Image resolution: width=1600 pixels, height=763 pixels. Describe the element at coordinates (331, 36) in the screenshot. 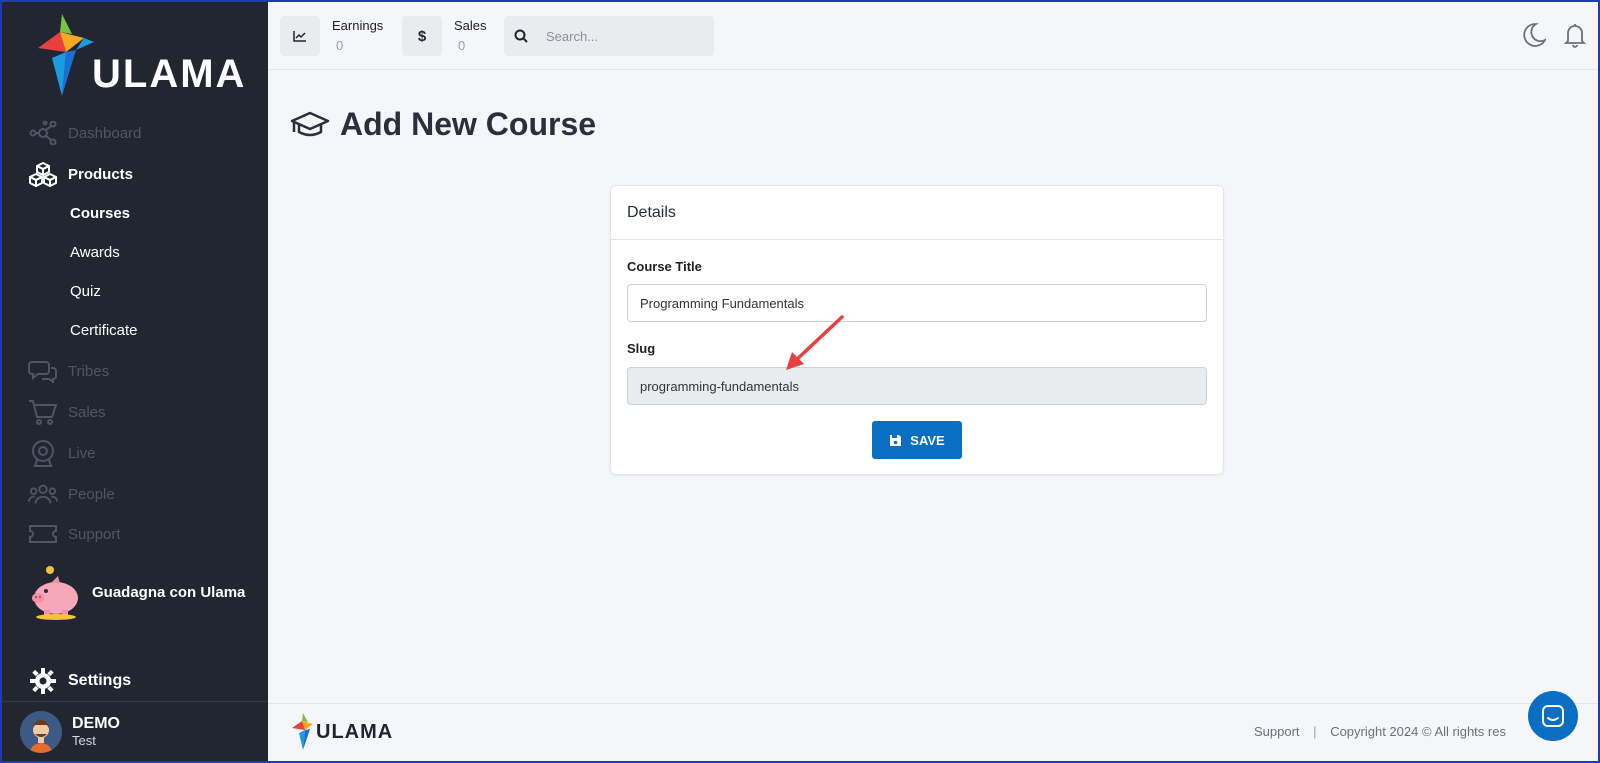

I see `earnings-stat: Earnings 0` at that location.